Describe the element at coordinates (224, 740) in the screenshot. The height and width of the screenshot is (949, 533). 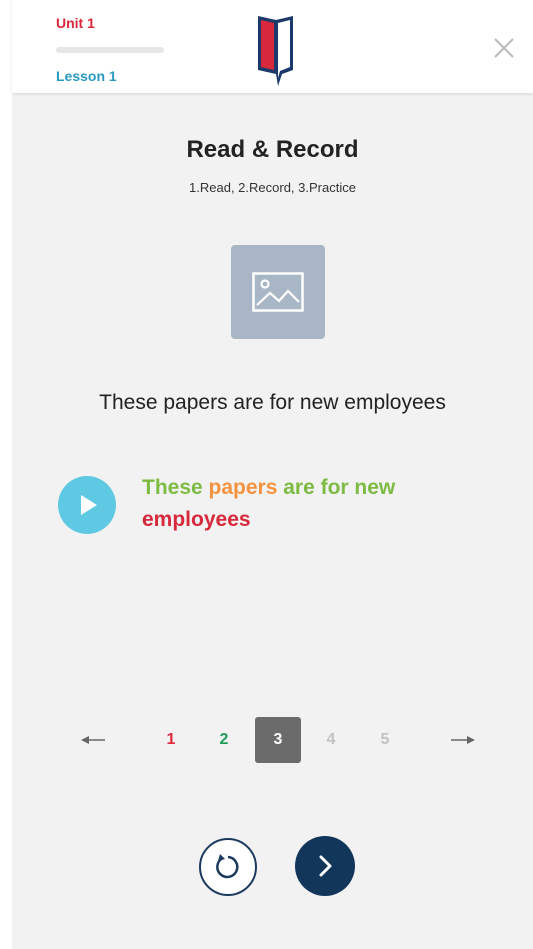
I see `page-2-button: 2` at that location.